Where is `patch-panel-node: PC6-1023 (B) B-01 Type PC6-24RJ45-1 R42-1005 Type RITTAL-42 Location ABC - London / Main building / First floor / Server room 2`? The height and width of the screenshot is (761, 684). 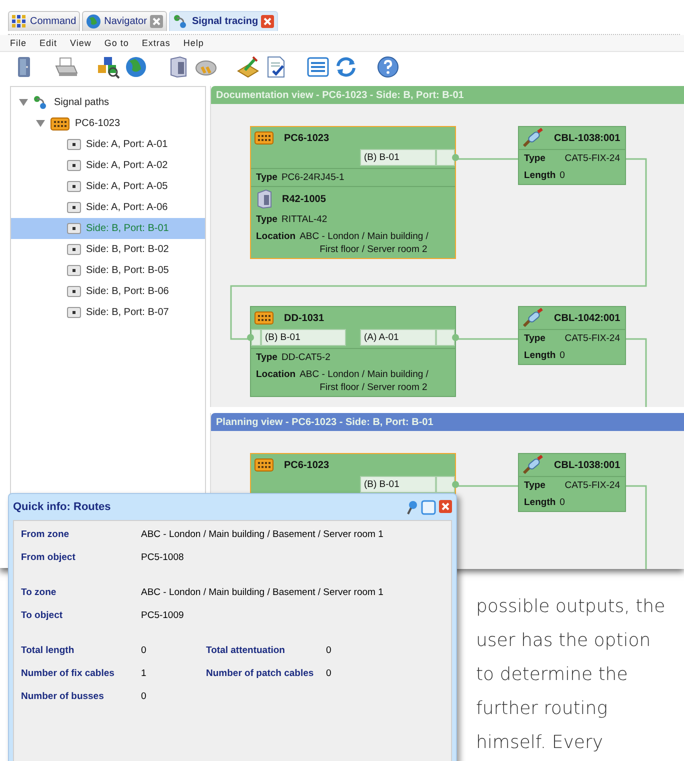 patch-panel-node: PC6-1023 (B) B-01 Type PC6-24RJ45-1 R42-1005 Type RITTAL-42 Location ABC - London / Main building / First floor / Server room 2 is located at coordinates (353, 192).